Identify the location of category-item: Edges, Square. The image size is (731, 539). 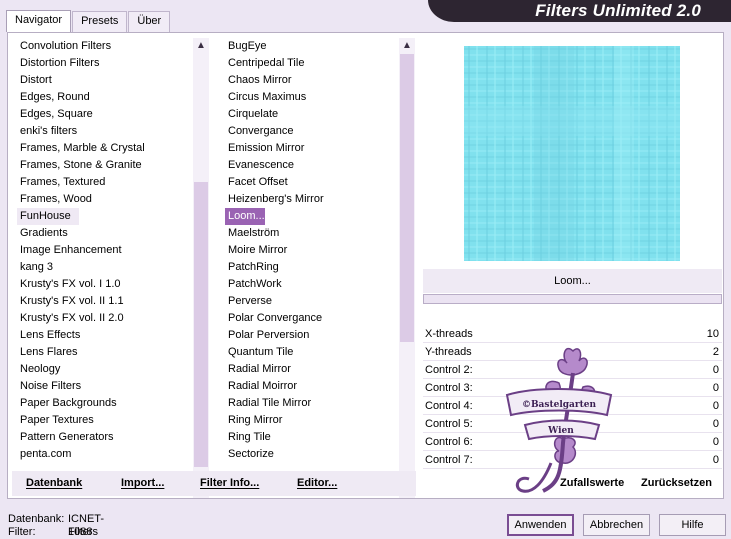
(106, 114).